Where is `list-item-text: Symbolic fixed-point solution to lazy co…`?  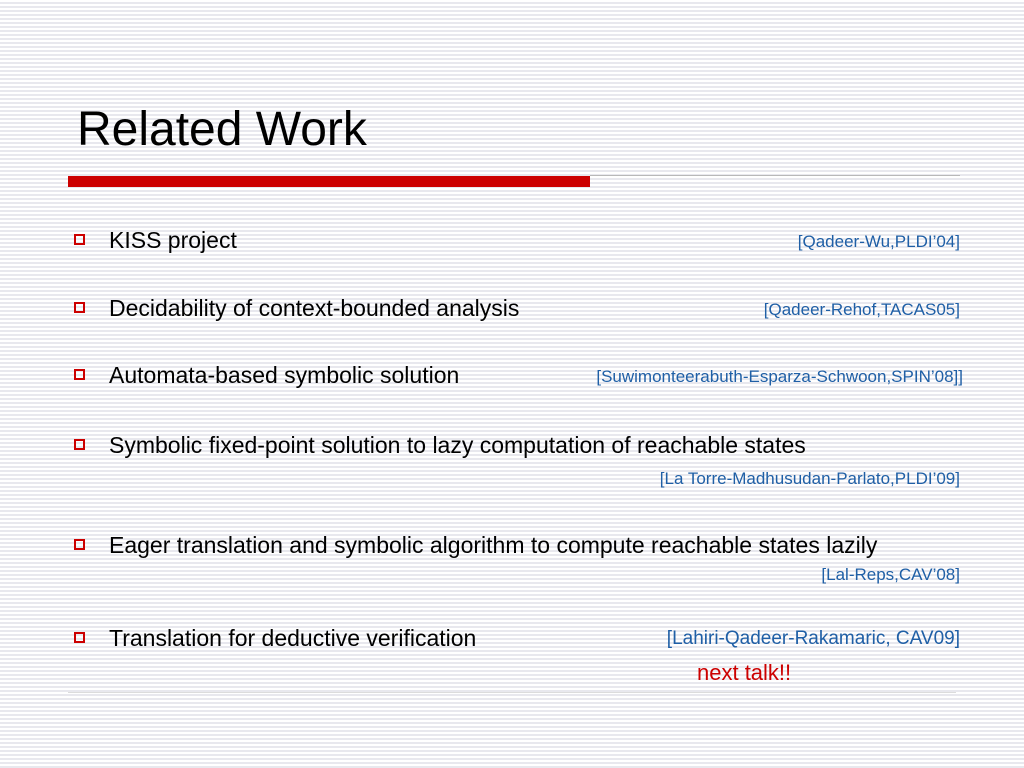
list-item-text: Symbolic fixed-point solution to lazy co… is located at coordinates (457, 445).